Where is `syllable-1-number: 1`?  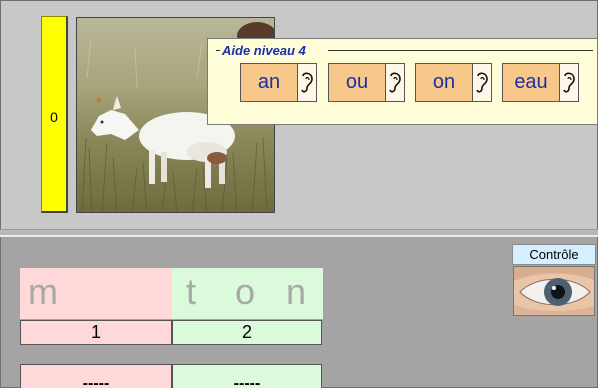
syllable-1-number: 1 is located at coordinates (96, 332).